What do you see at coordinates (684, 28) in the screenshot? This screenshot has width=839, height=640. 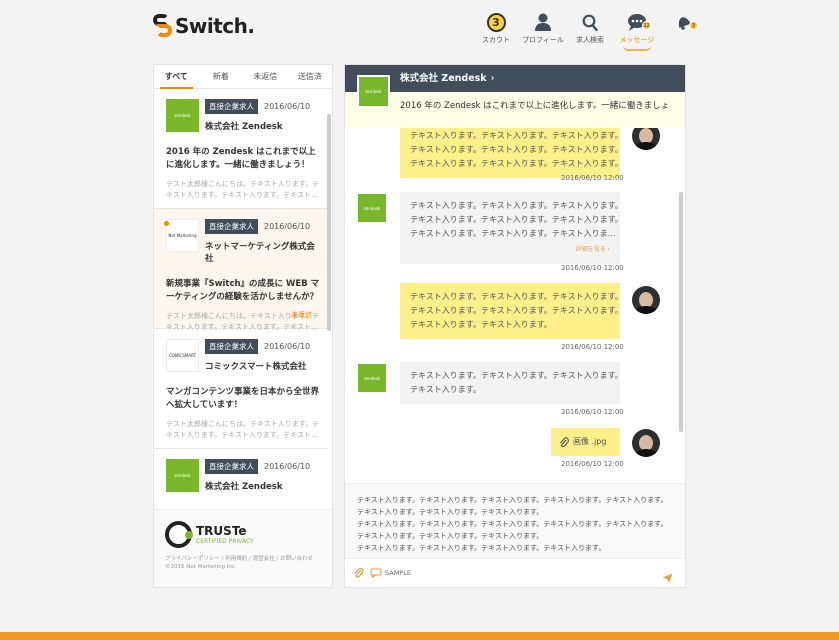 I see `nav-notifications: 3` at bounding box center [684, 28].